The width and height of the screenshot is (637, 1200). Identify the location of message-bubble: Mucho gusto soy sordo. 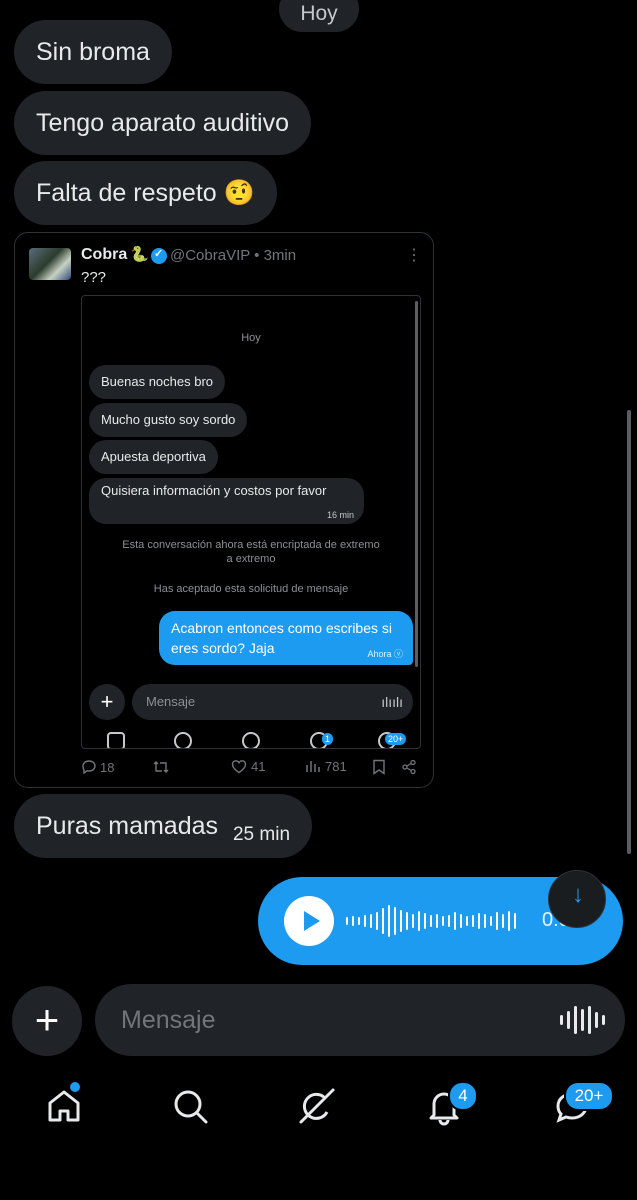
(168, 420).